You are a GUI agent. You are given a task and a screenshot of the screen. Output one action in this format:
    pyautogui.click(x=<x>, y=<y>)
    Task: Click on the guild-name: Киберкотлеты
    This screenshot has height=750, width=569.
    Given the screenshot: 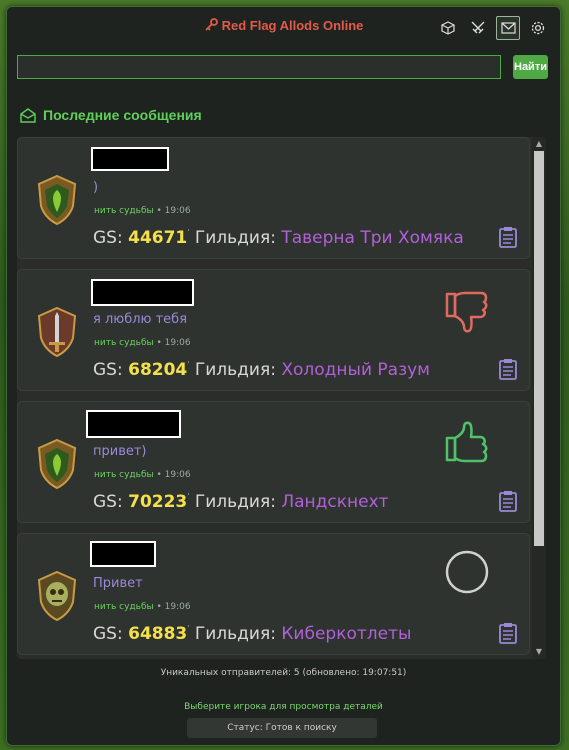 What is the action you would take?
    pyautogui.click(x=346, y=634)
    